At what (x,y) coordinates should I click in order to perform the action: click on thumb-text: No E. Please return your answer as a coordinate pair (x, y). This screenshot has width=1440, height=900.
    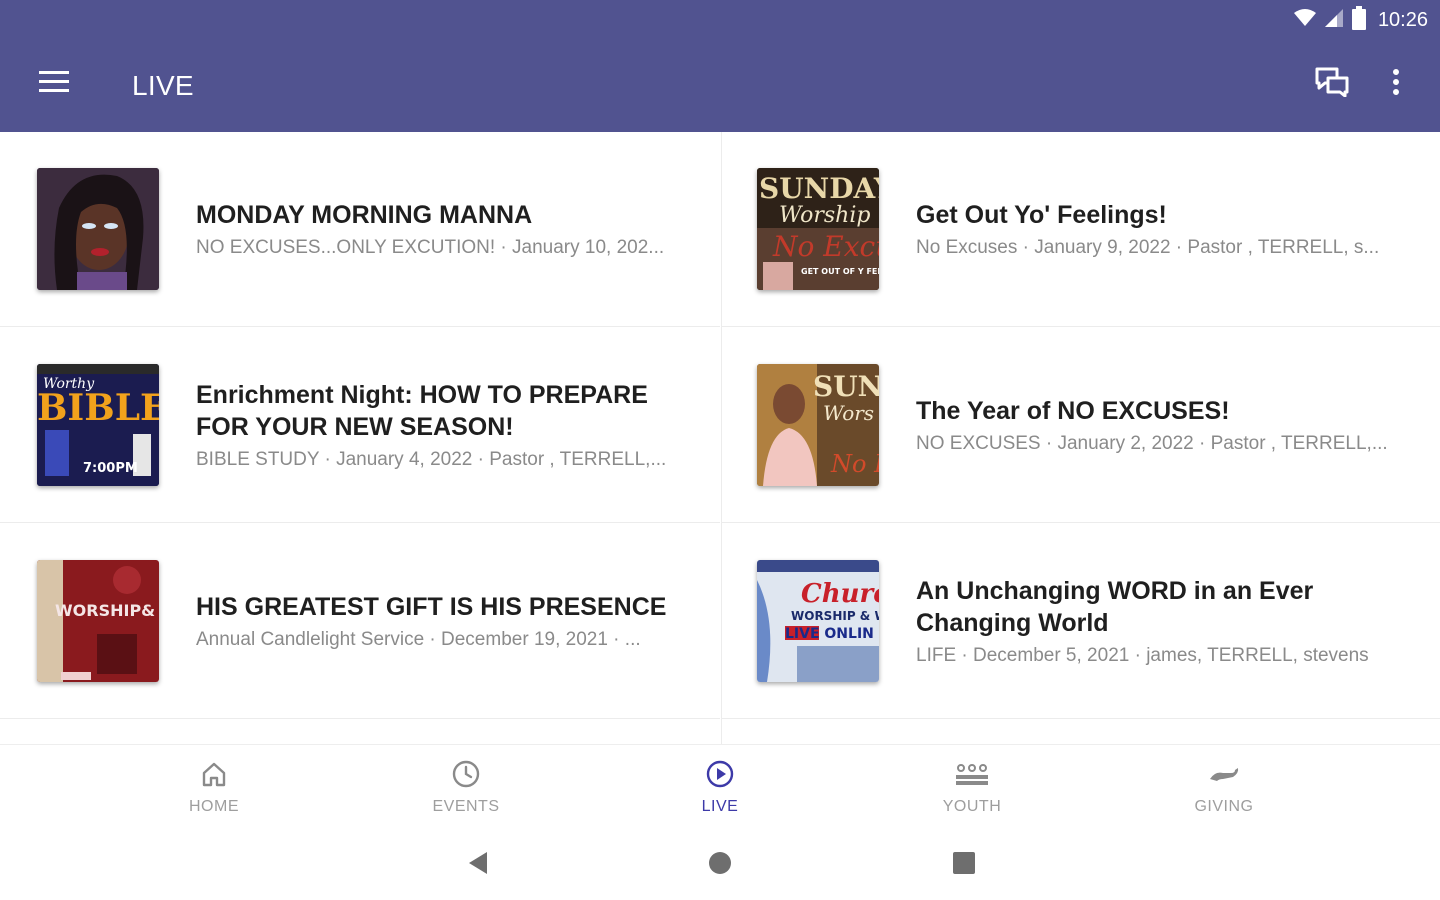
    Looking at the image, I should click on (854, 464).